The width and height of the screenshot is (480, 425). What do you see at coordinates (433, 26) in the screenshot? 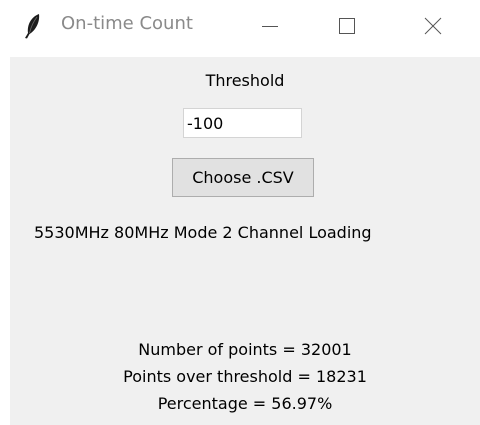
I see `close-icon` at bounding box center [433, 26].